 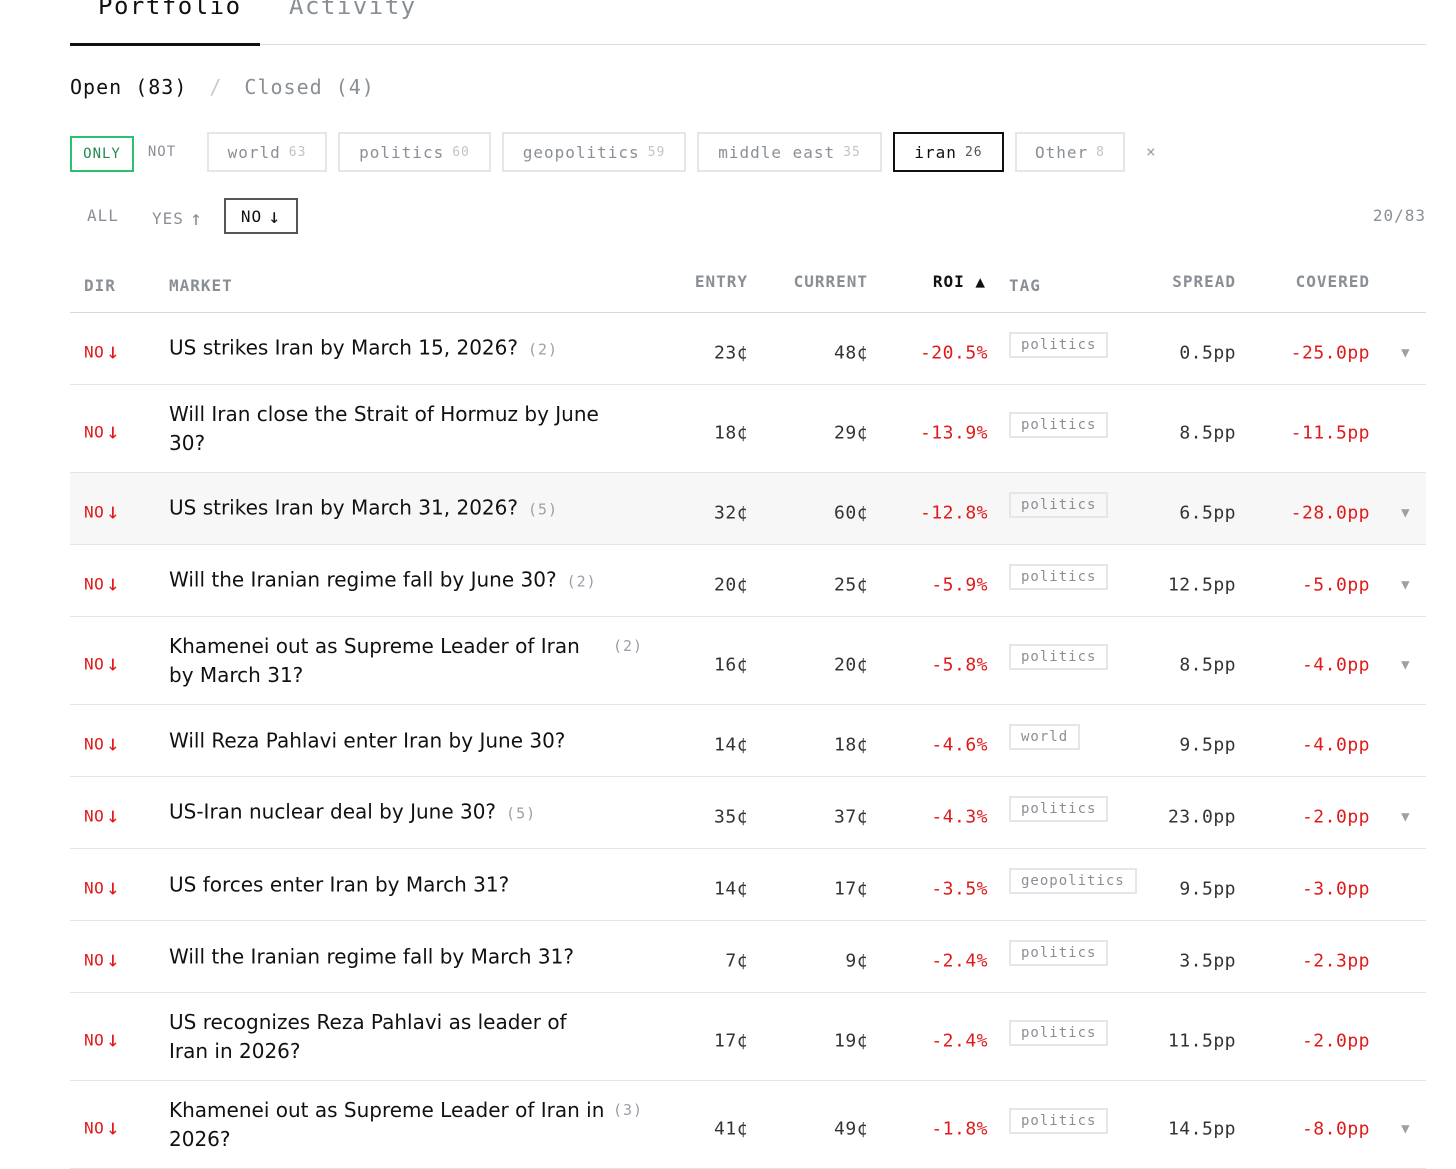 I want to click on market-cell: Will Reza Pahlavi enter Iran by June 30?, so click(x=449, y=740).